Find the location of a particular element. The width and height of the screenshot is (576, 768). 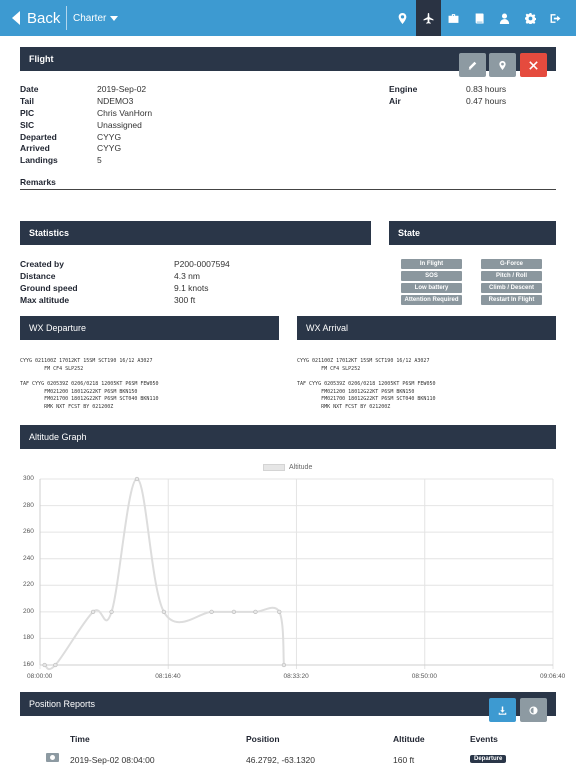

sic-label: SIC is located at coordinates (27, 125).